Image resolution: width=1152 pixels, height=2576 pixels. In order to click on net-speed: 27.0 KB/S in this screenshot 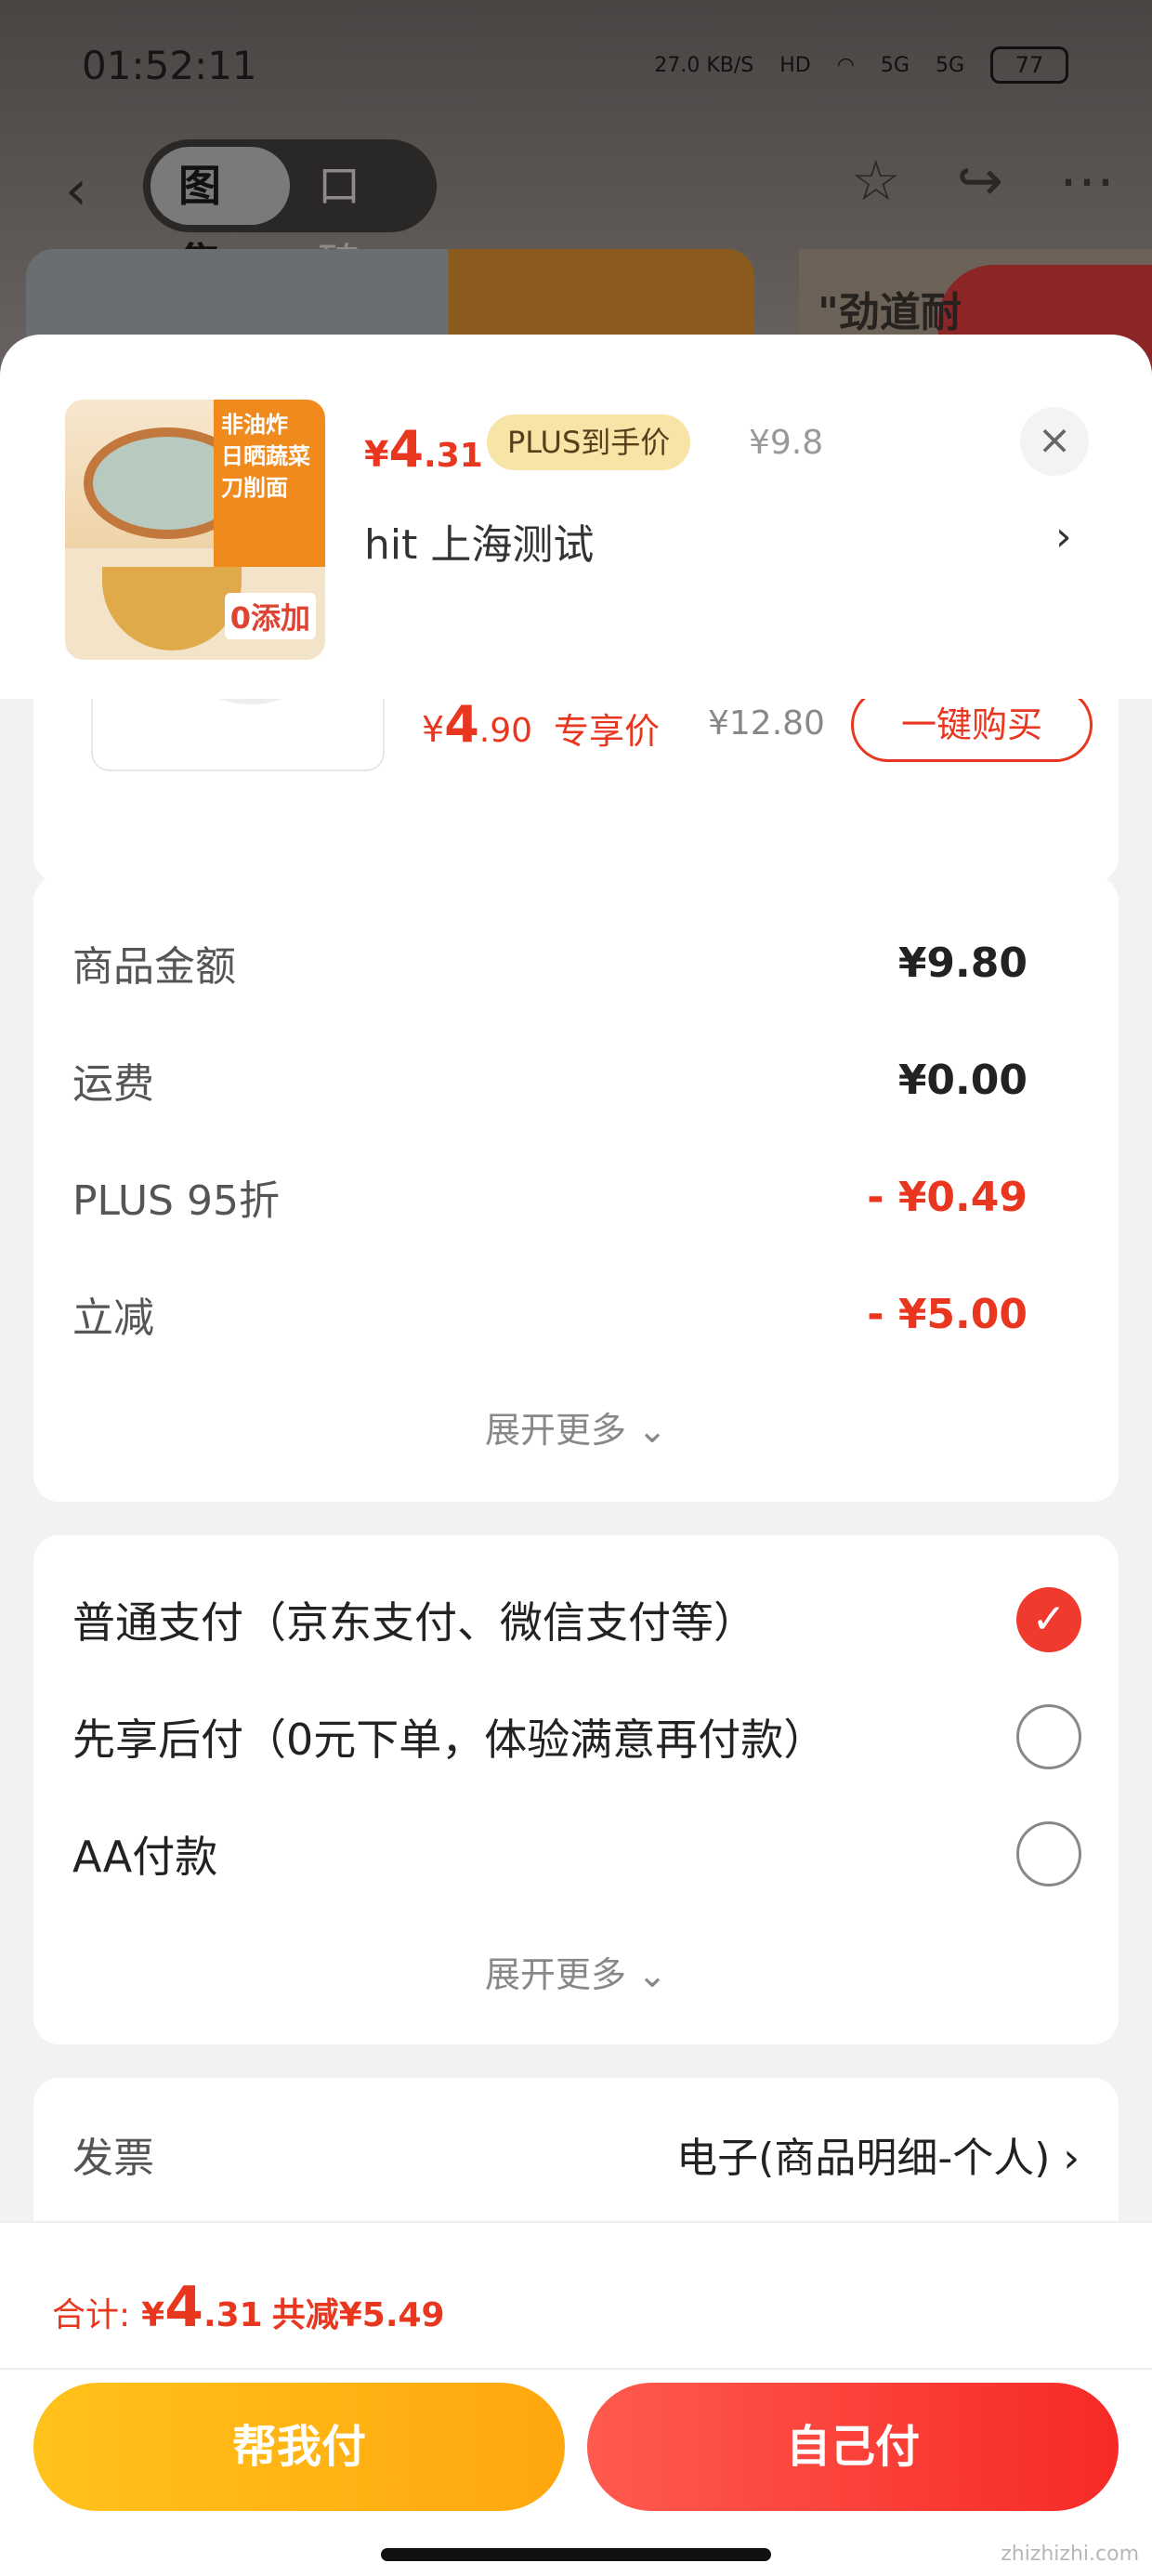, I will do `click(704, 65)`.